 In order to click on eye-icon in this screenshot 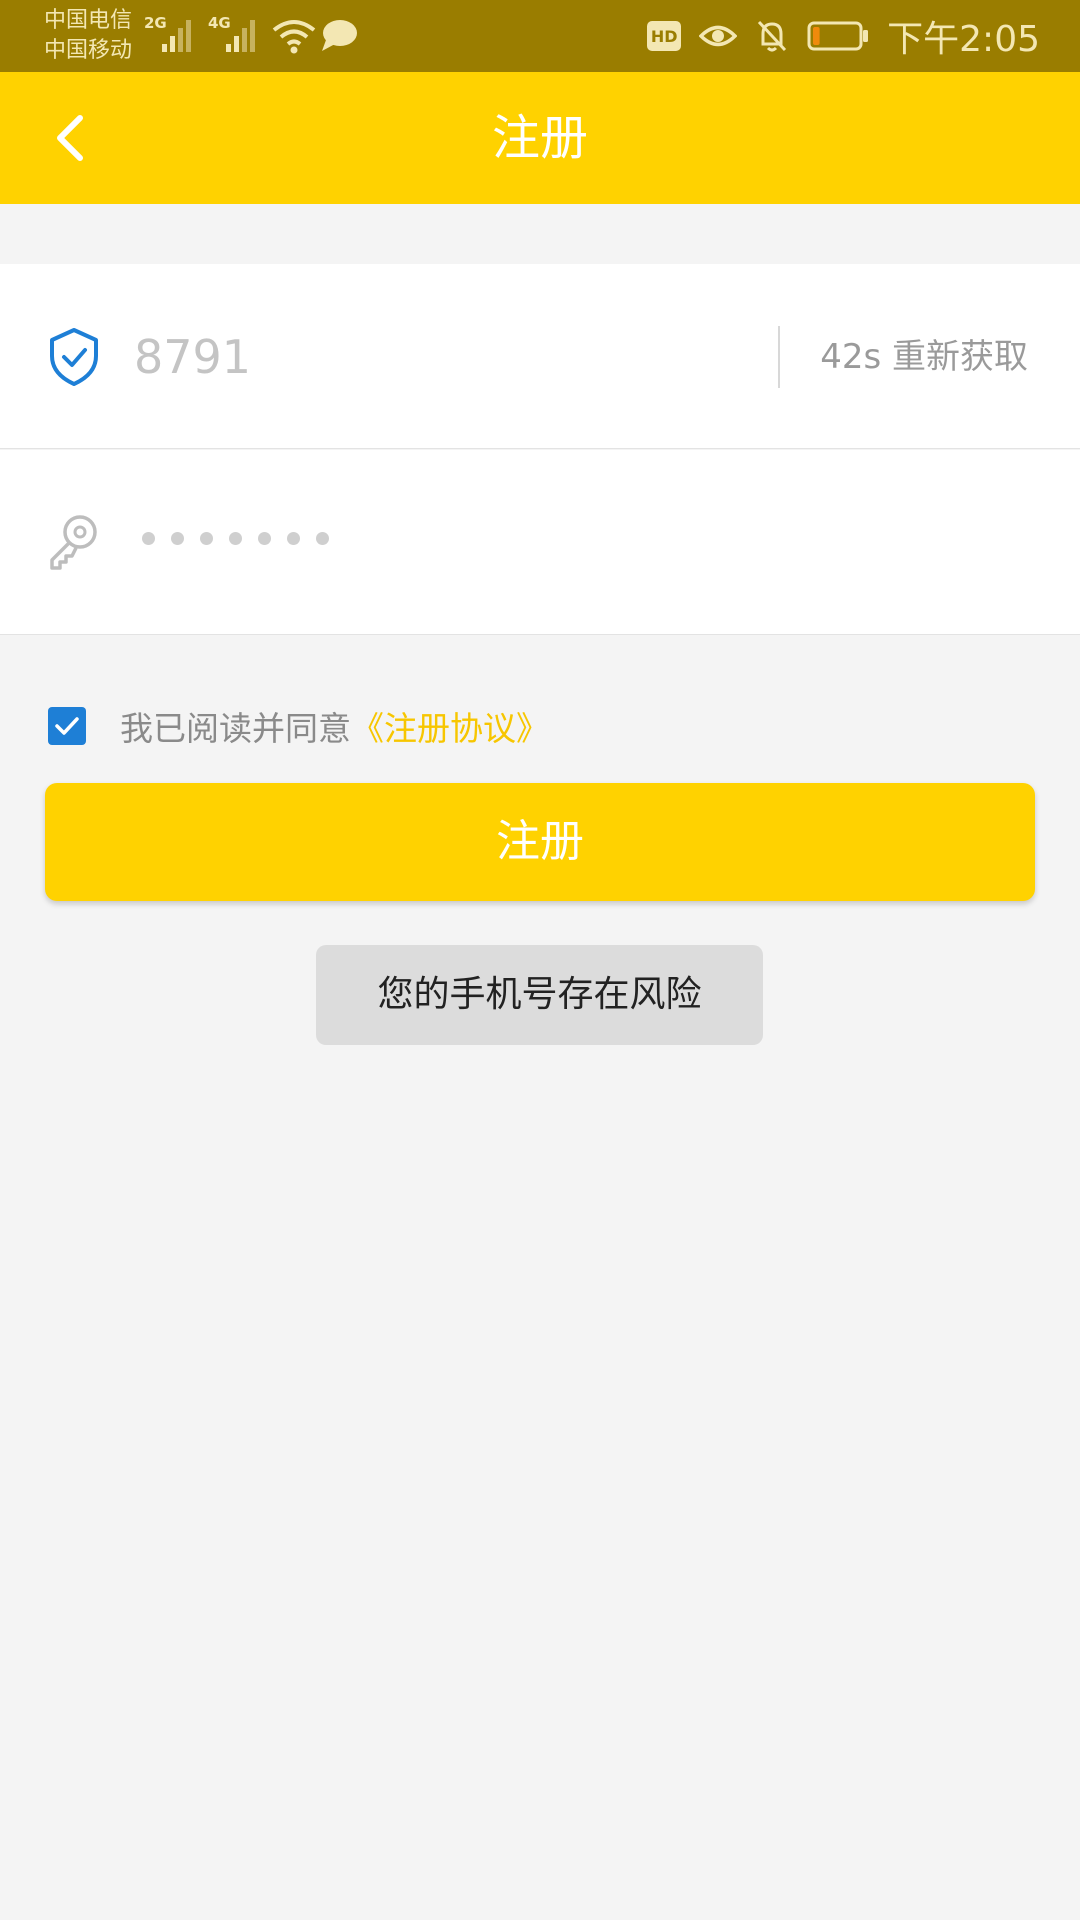, I will do `click(718, 36)`.